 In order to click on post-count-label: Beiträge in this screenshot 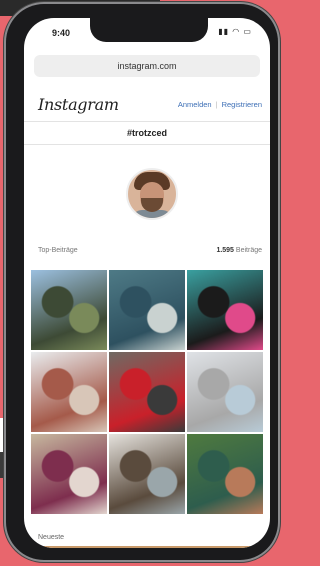, I will do `click(248, 250)`.